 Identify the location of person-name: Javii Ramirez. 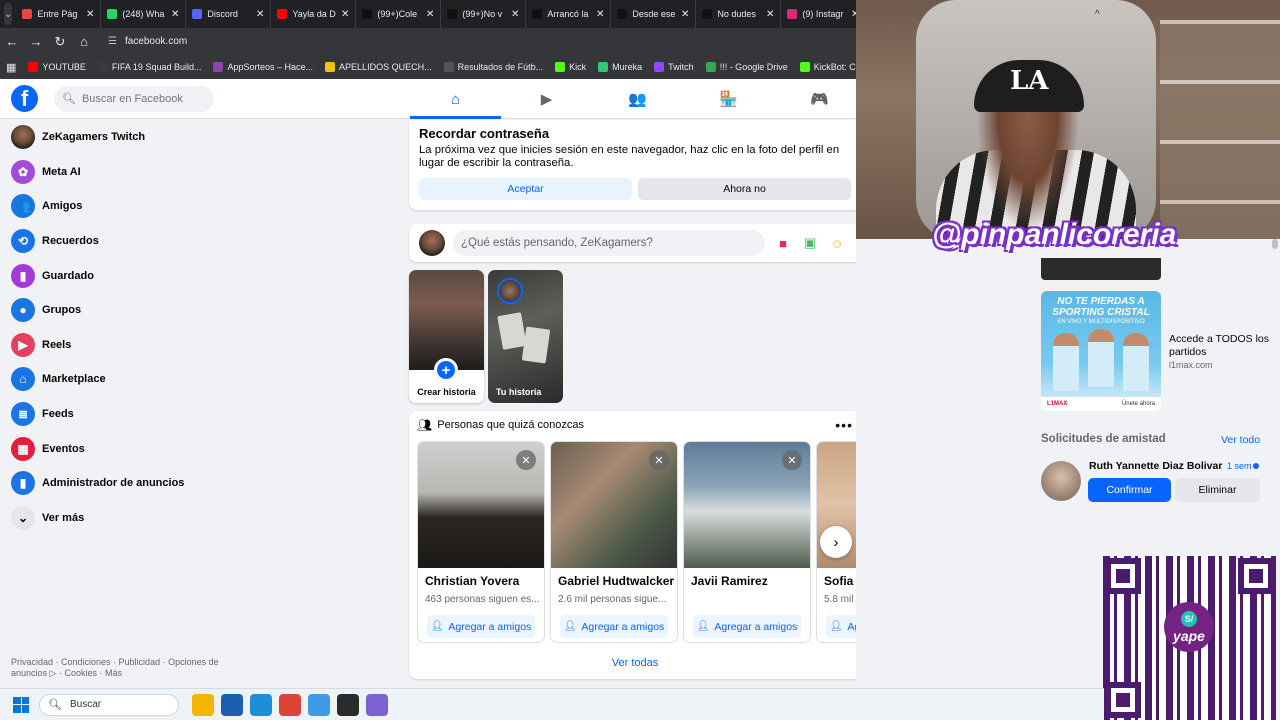
(747, 578).